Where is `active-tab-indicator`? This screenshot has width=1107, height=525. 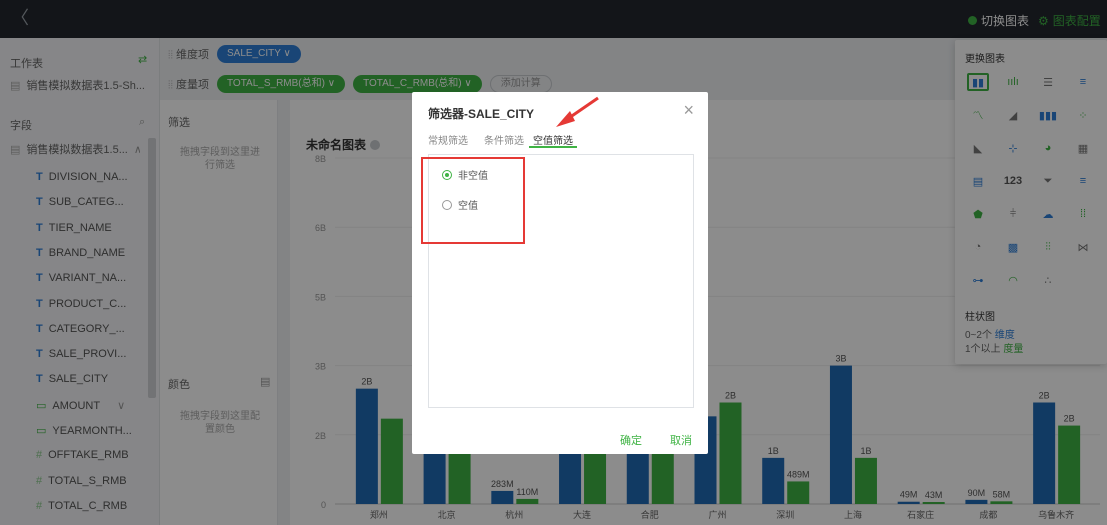 active-tab-indicator is located at coordinates (553, 147).